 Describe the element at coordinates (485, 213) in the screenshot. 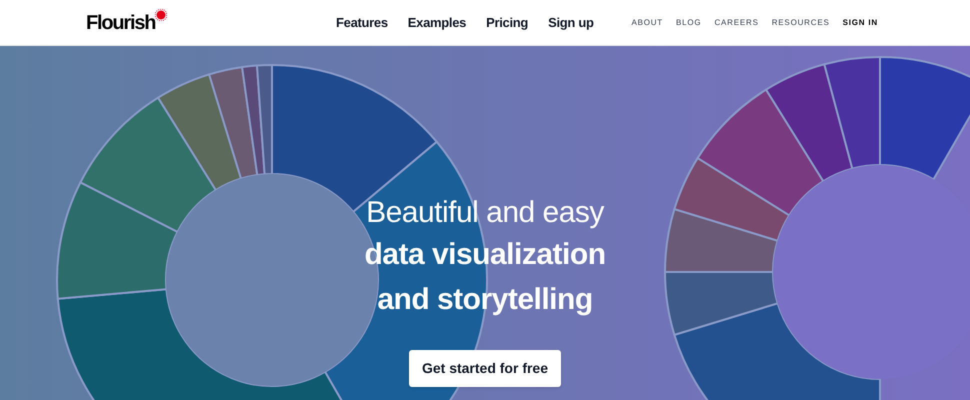

I see `hero-title: Beautiful and easy` at that location.